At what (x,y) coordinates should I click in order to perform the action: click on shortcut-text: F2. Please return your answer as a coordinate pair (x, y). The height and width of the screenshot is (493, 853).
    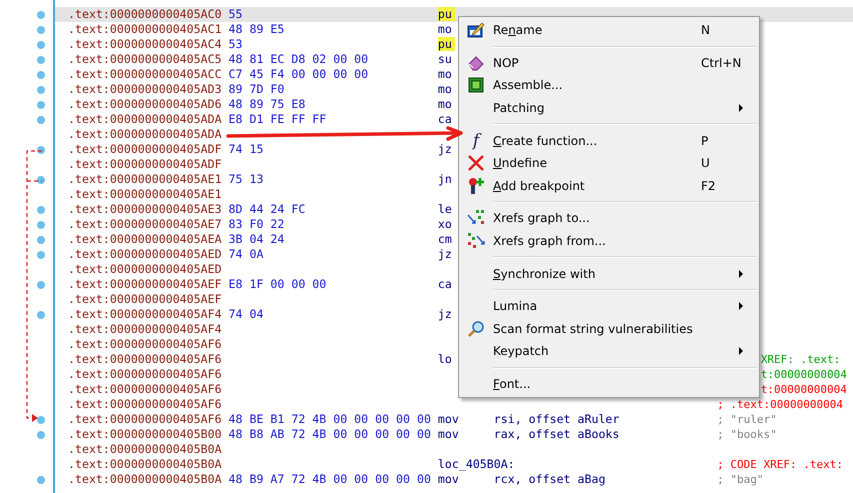
    Looking at the image, I should click on (708, 185).